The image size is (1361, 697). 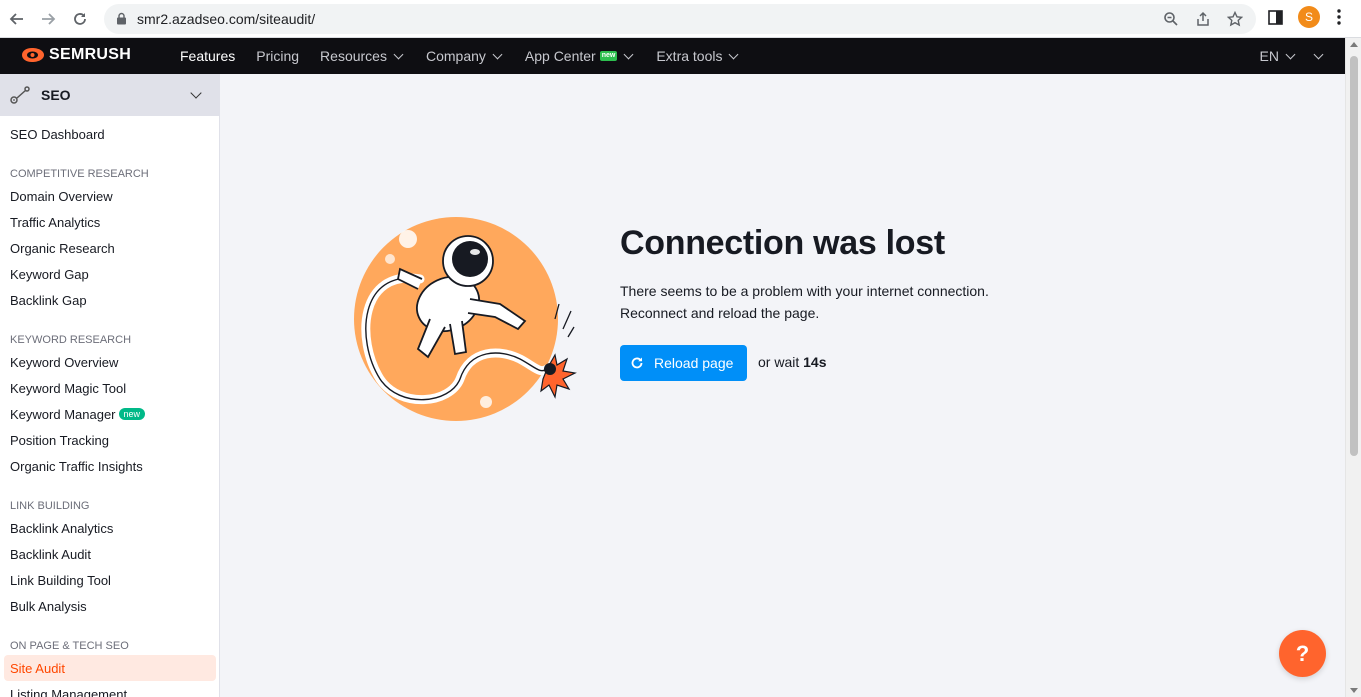 I want to click on sidebar-item-traffic-analytics: Traffic Analytics, so click(x=109, y=222).